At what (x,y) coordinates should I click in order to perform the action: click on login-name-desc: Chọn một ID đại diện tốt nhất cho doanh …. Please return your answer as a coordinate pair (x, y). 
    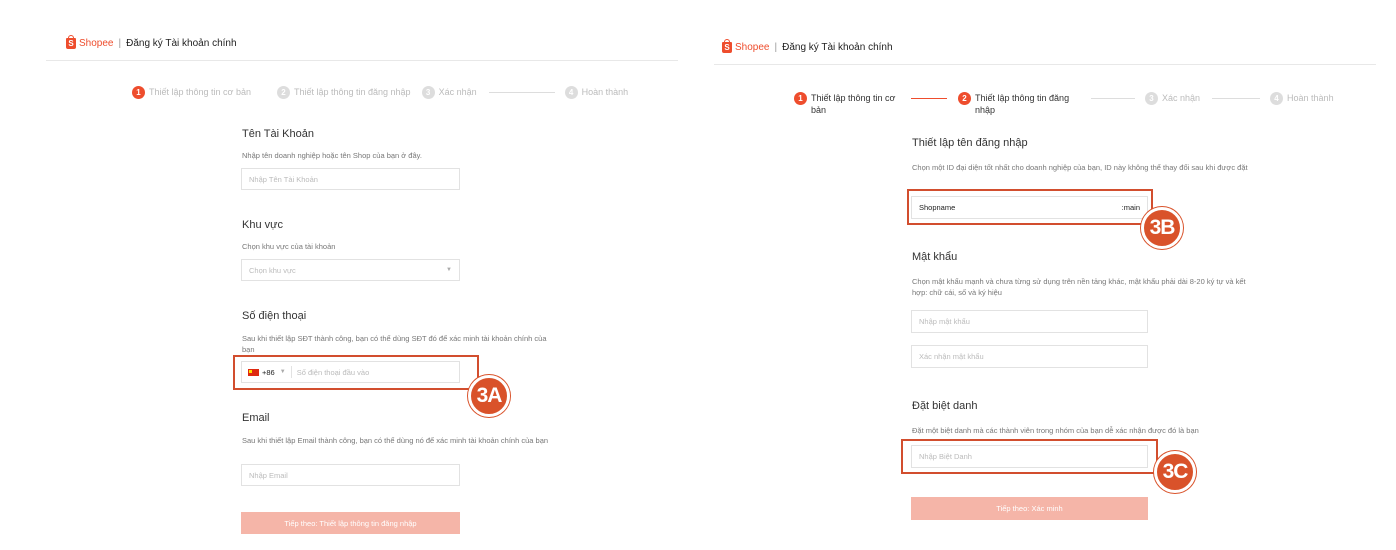
    Looking at the image, I should click on (1080, 167).